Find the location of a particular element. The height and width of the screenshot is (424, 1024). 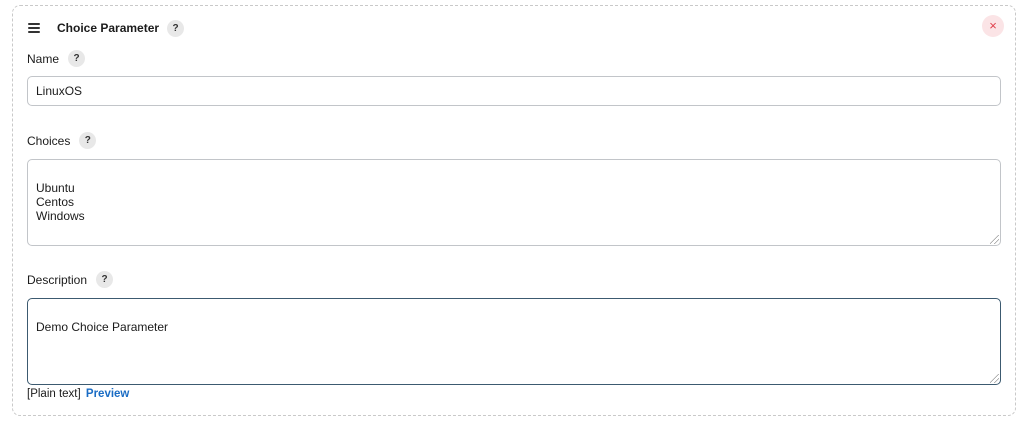

preview-link: Preview is located at coordinates (107, 394).